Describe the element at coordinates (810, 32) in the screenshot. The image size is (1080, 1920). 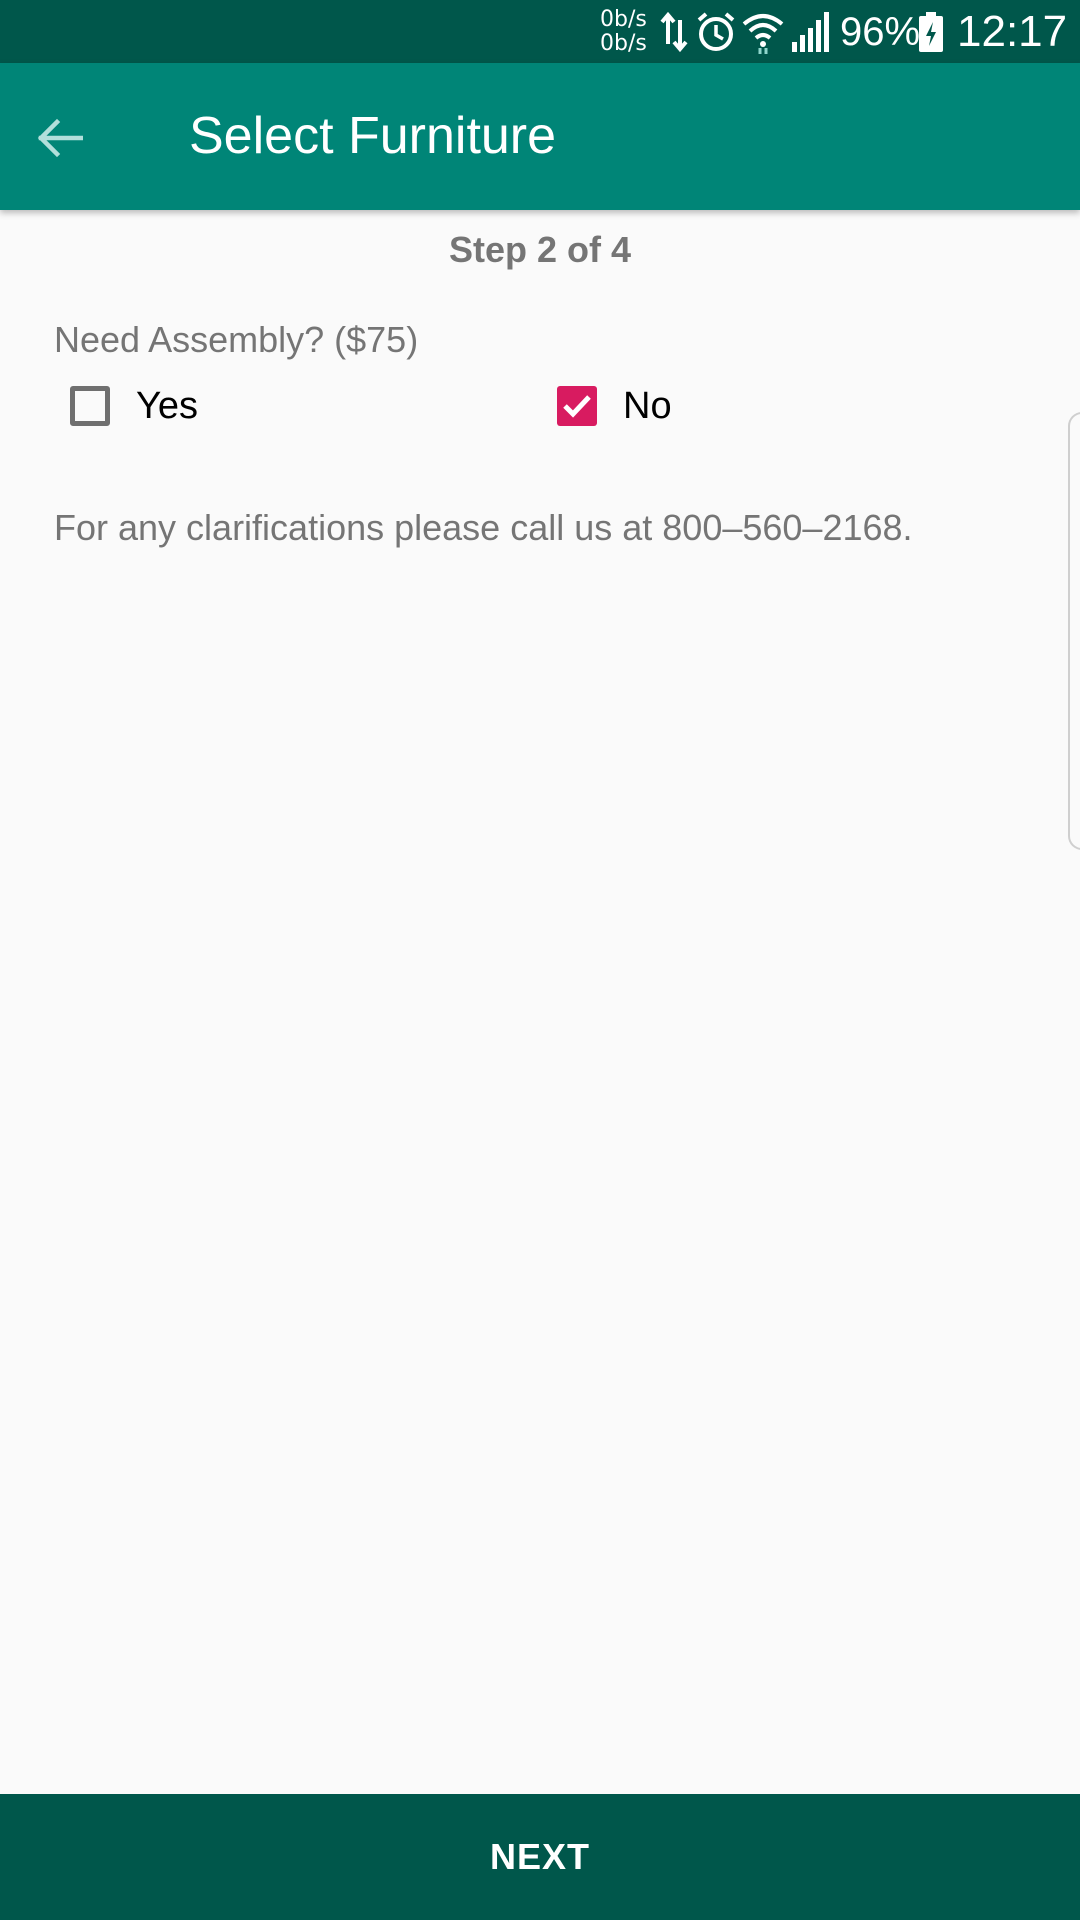
I see `signal-icon` at that location.